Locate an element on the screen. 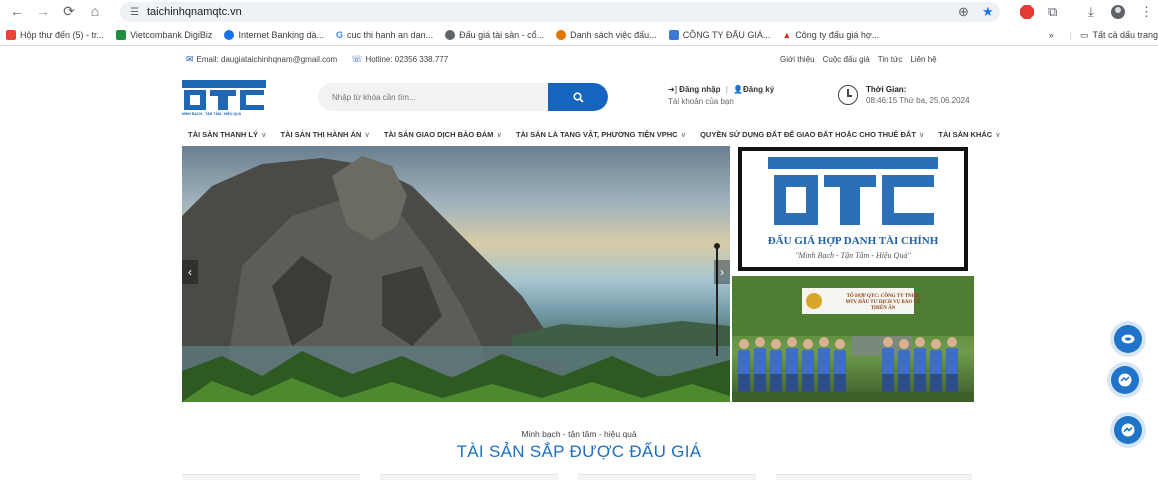 This screenshot has width=1158, height=480. slider-next-button: › is located at coordinates (722, 272).